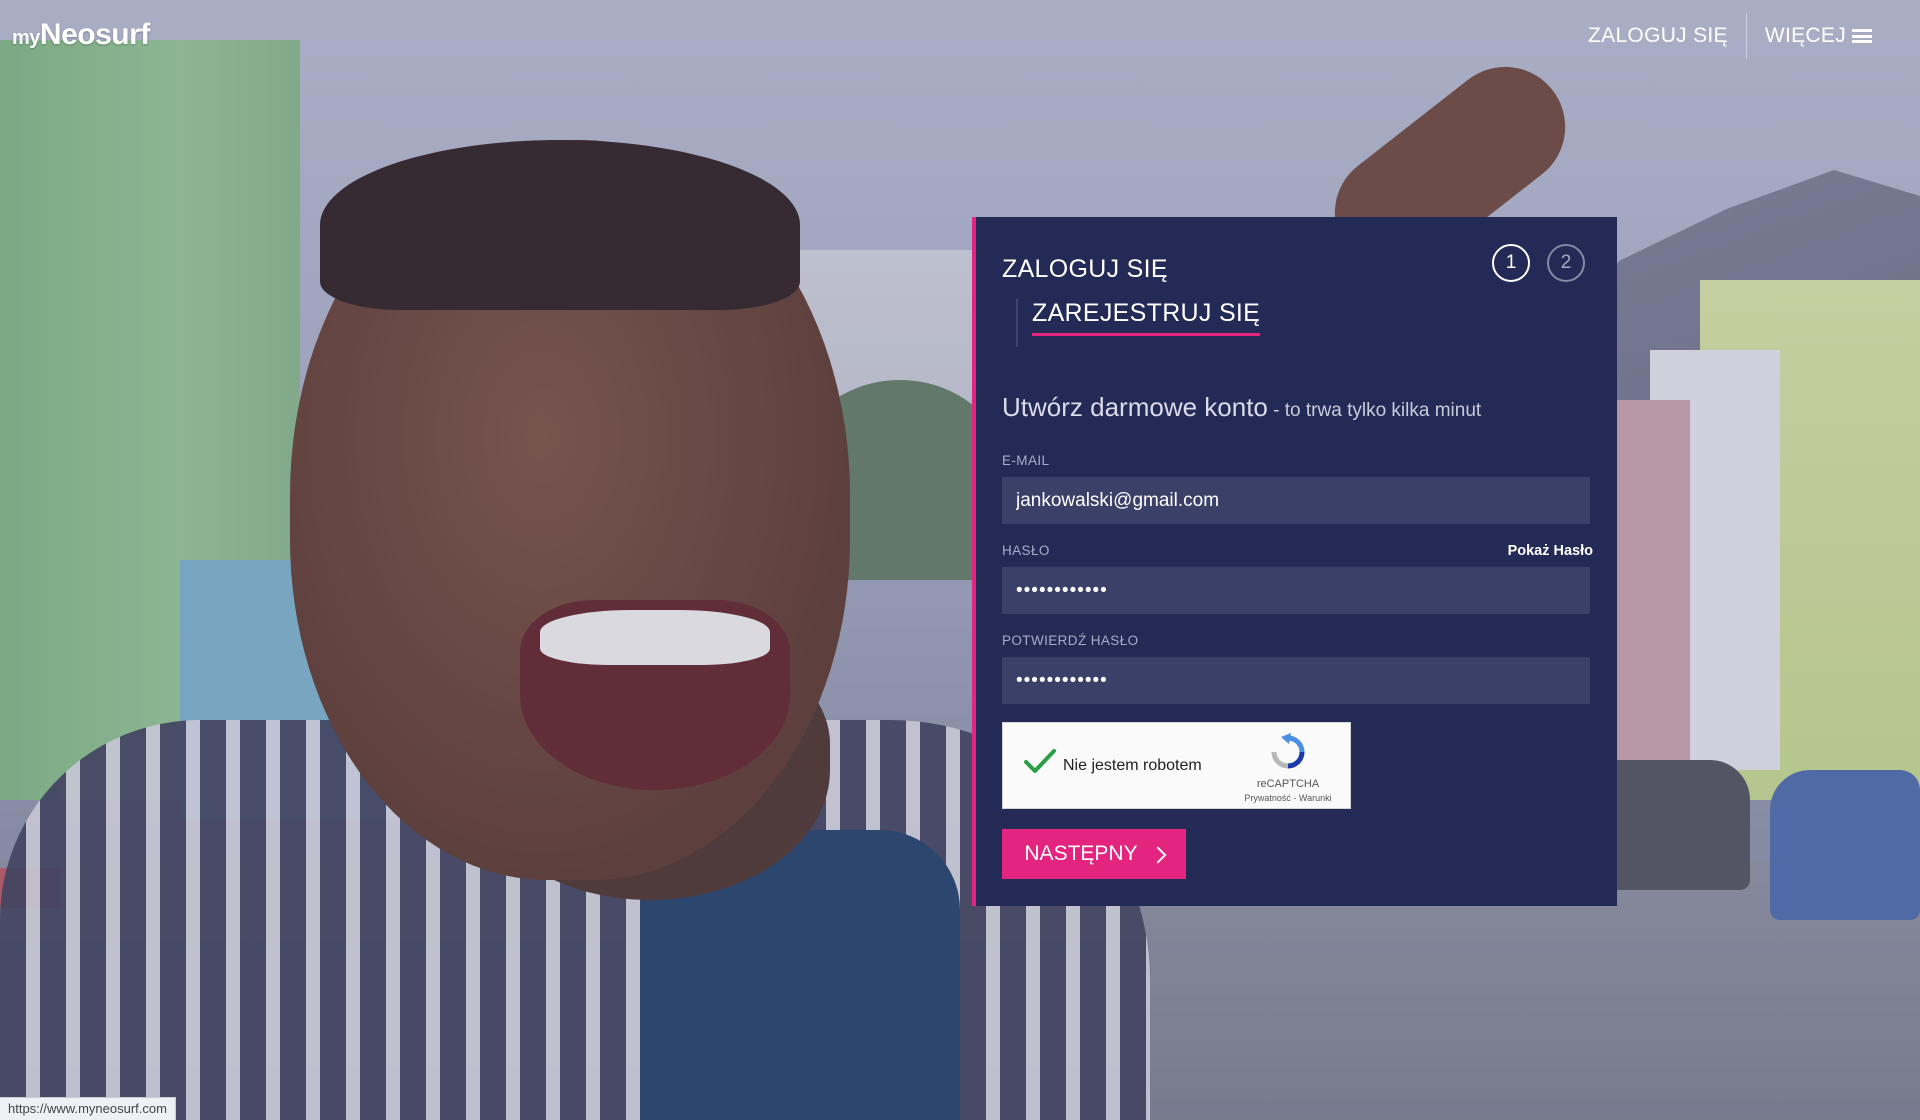  Describe the element at coordinates (88, 1108) in the screenshot. I see `status-bar-url: https://www.myneosurf.com` at that location.